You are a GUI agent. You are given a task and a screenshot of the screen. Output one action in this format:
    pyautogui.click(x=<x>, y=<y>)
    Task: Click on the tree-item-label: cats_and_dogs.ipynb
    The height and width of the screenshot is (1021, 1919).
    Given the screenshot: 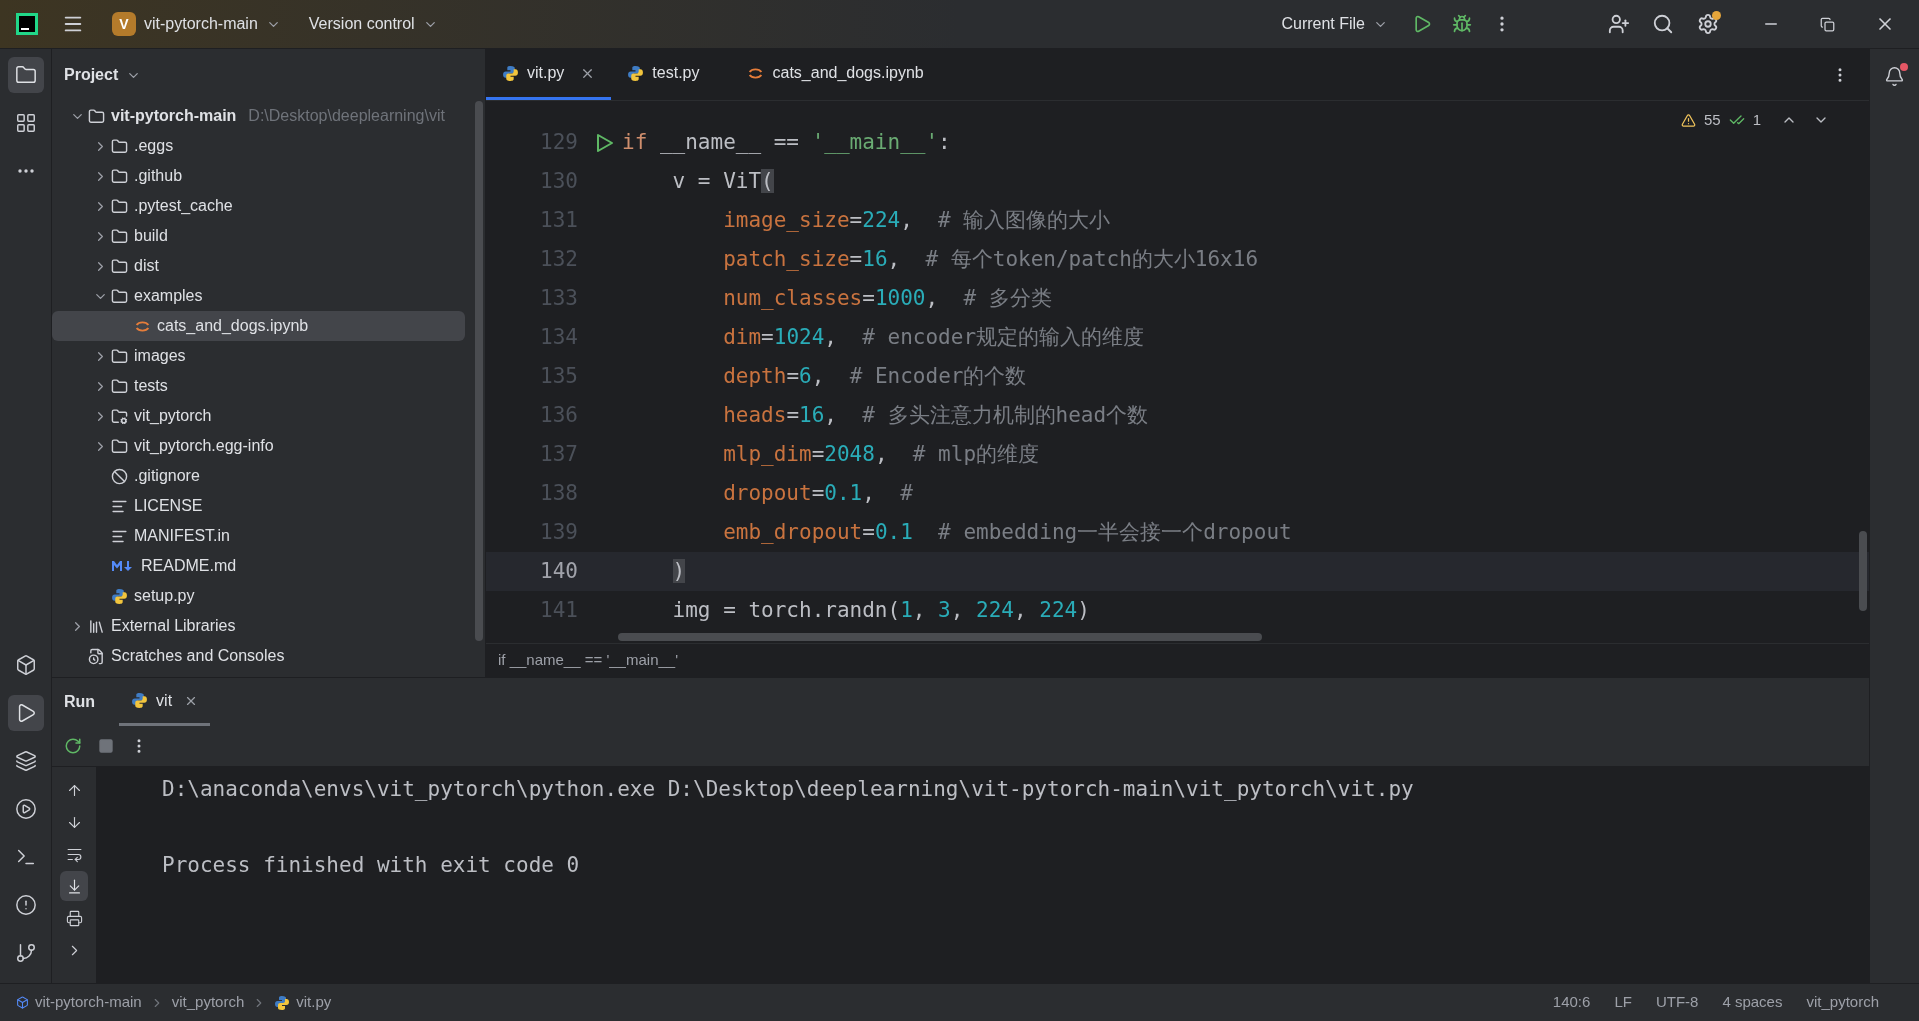 What is the action you would take?
    pyautogui.click(x=233, y=326)
    